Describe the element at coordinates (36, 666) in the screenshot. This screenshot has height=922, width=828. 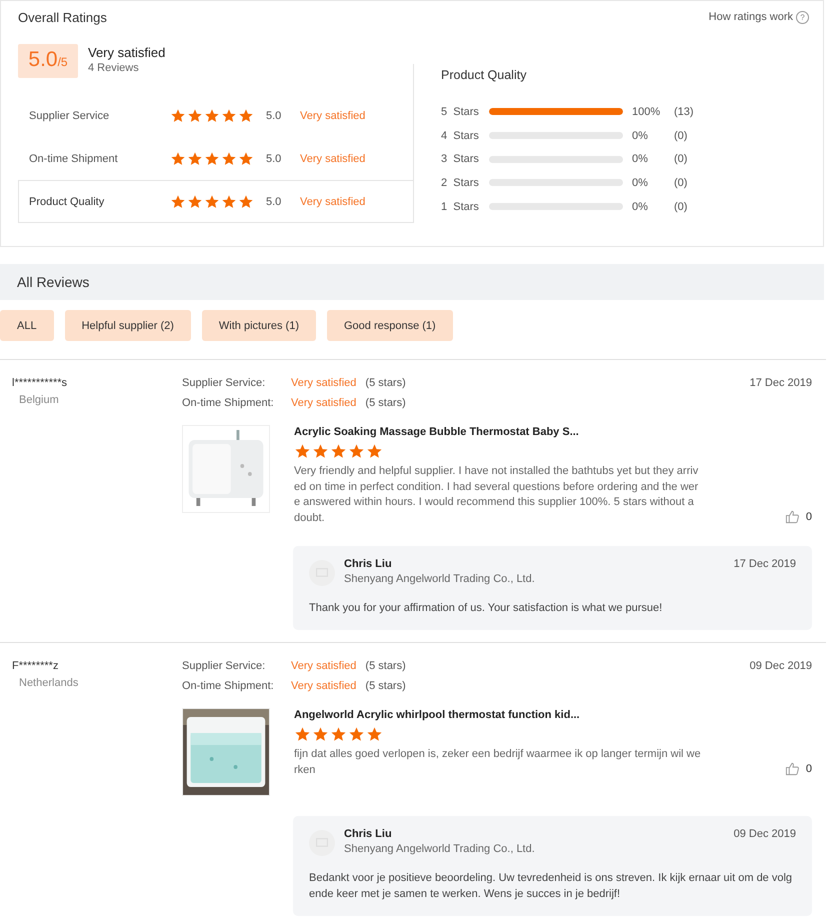
I see `reviewer-name: F********z` at that location.